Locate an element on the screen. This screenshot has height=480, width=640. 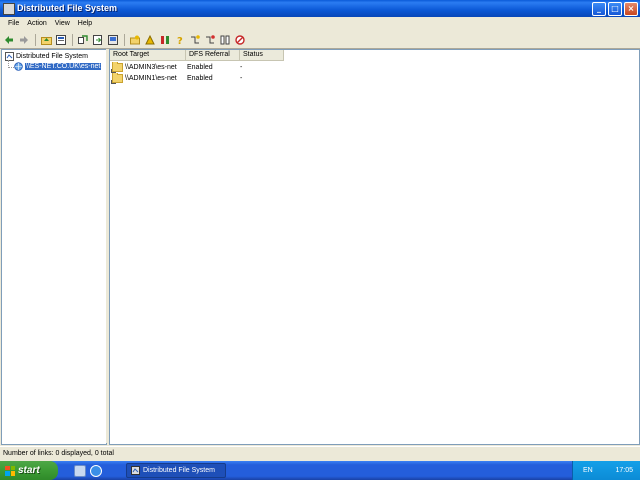
menu-bar: File Action View Help is located at coordinates (320, 24).